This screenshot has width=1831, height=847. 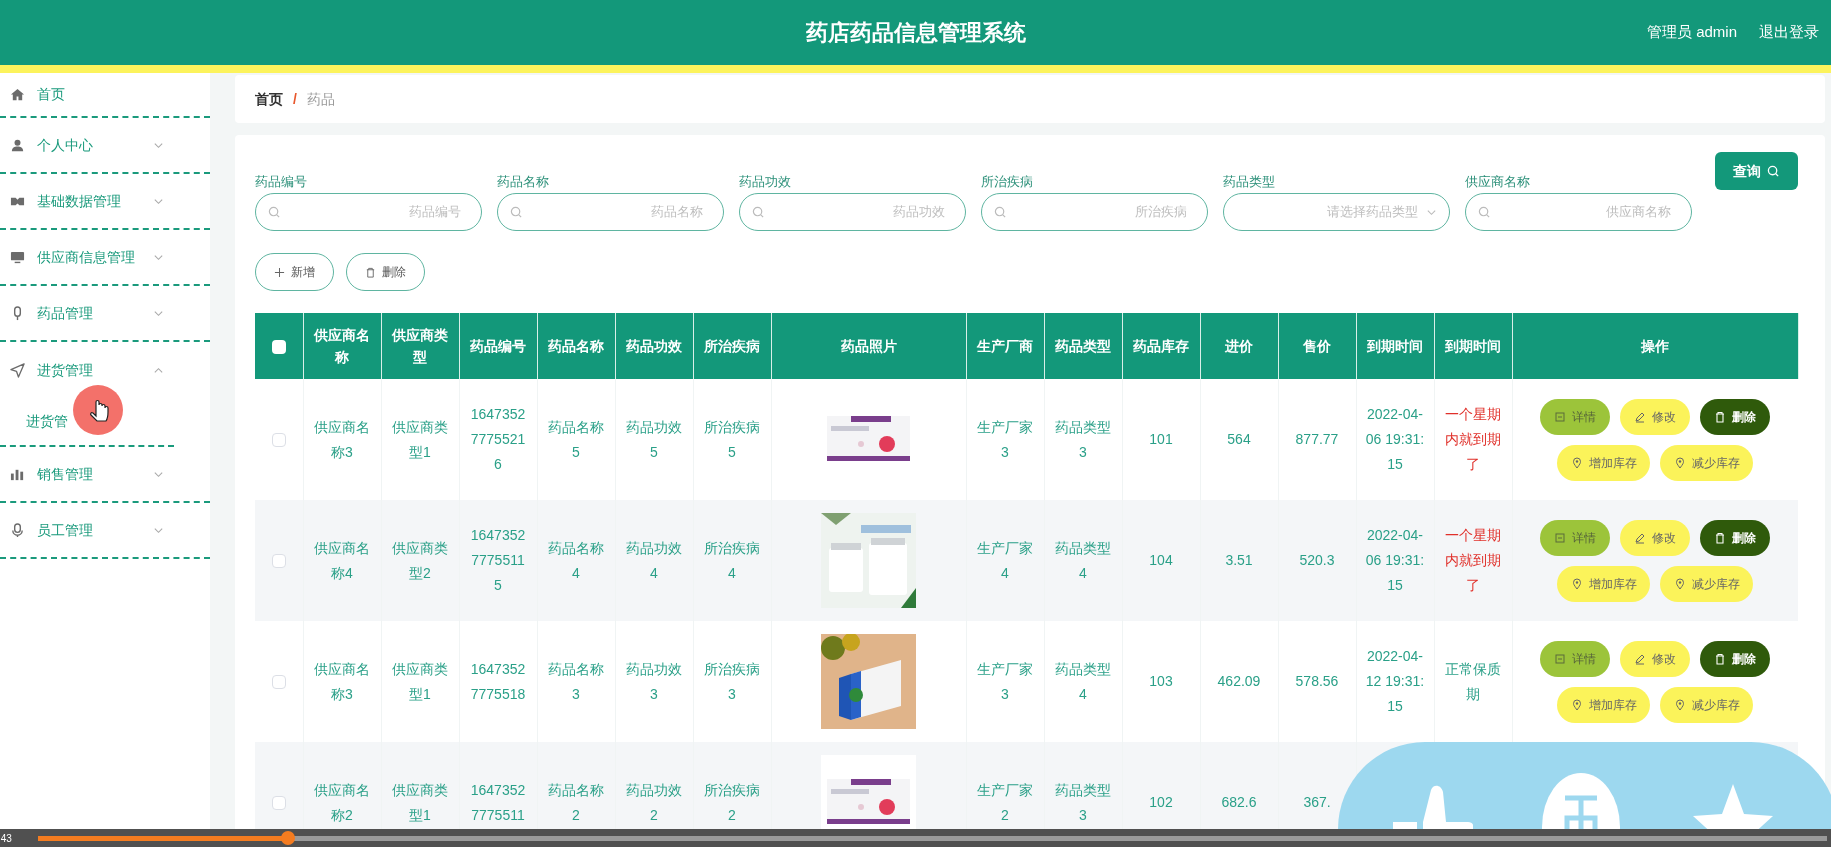 What do you see at coordinates (732, 681) in the screenshot?
I see `table-cell: 所治疾病3` at bounding box center [732, 681].